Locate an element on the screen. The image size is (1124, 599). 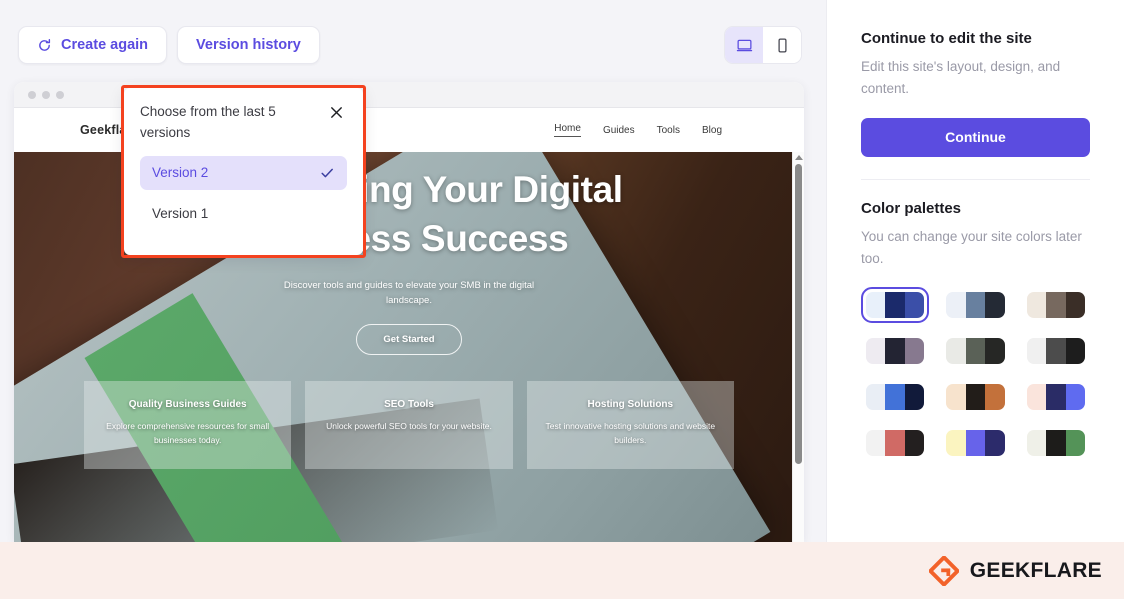
scrollbar-thumb is located at coordinates (798, 314).